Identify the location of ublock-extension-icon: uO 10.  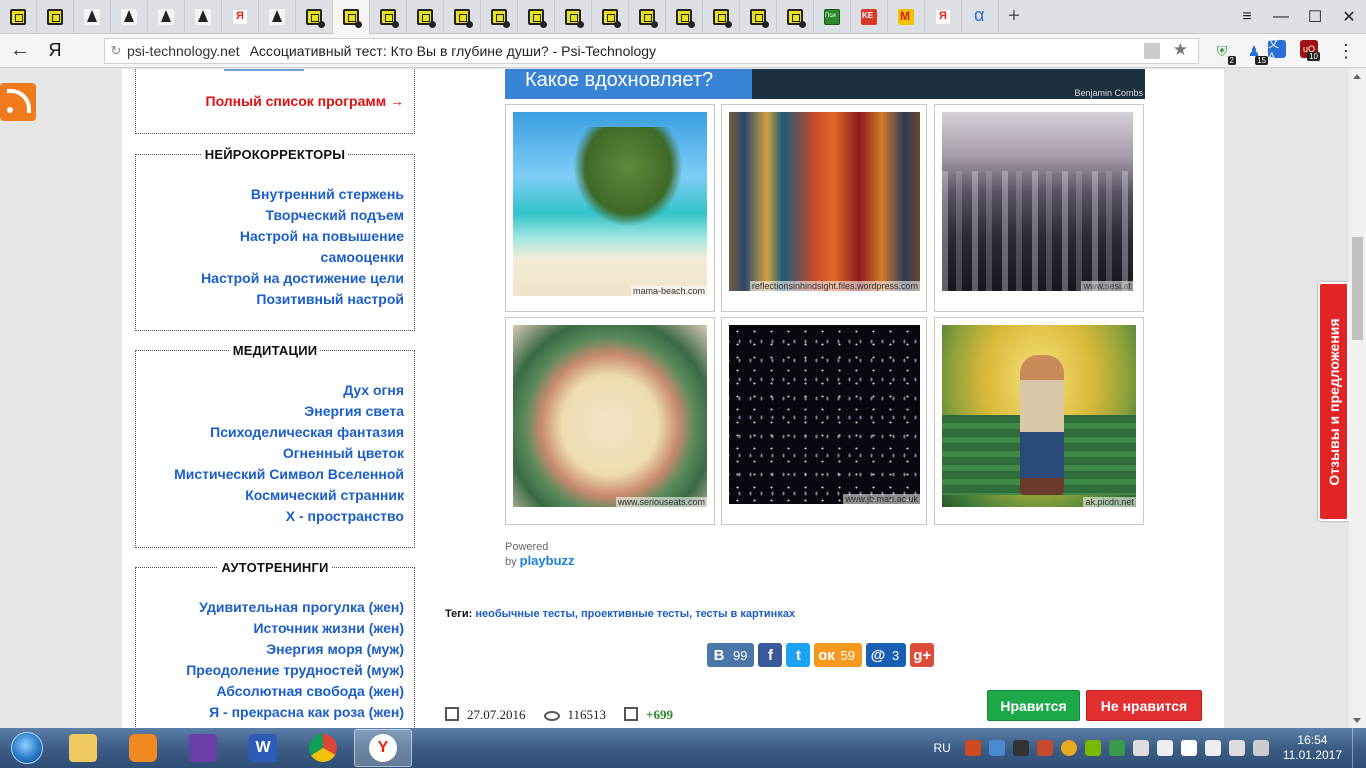
(1310, 50).